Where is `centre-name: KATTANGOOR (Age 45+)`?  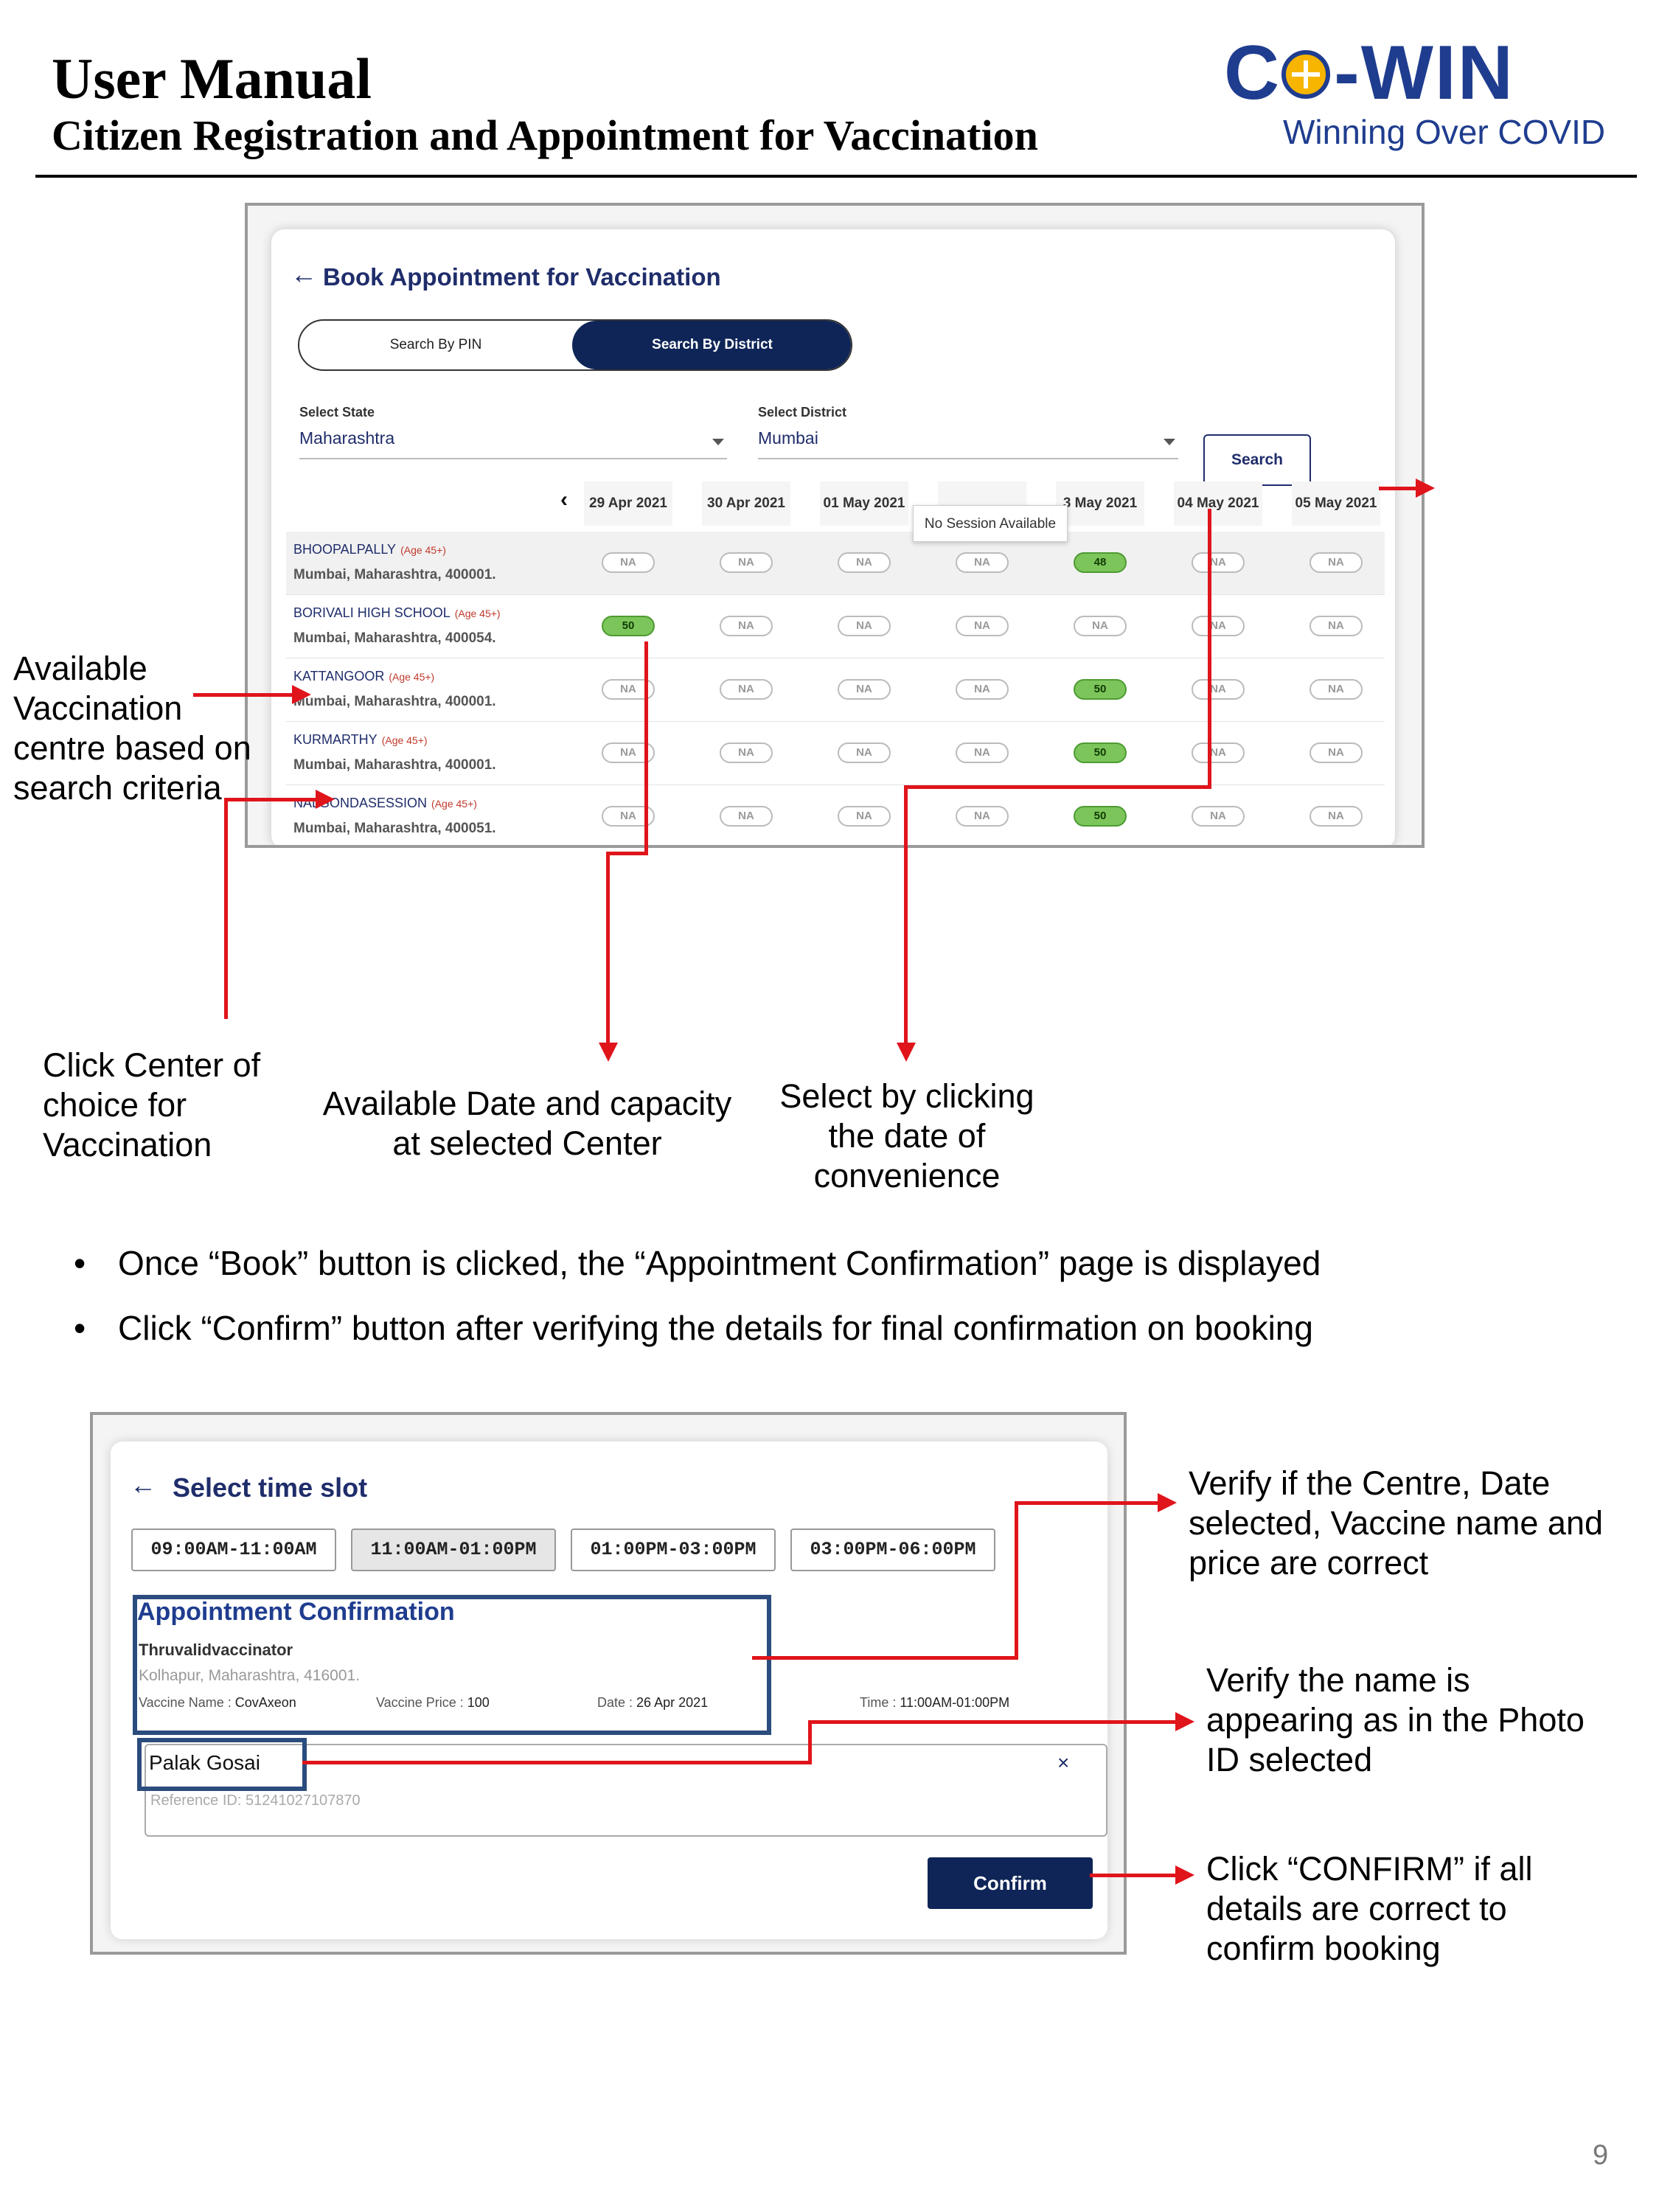 centre-name: KATTANGOOR (Age 45+) is located at coordinates (363, 676).